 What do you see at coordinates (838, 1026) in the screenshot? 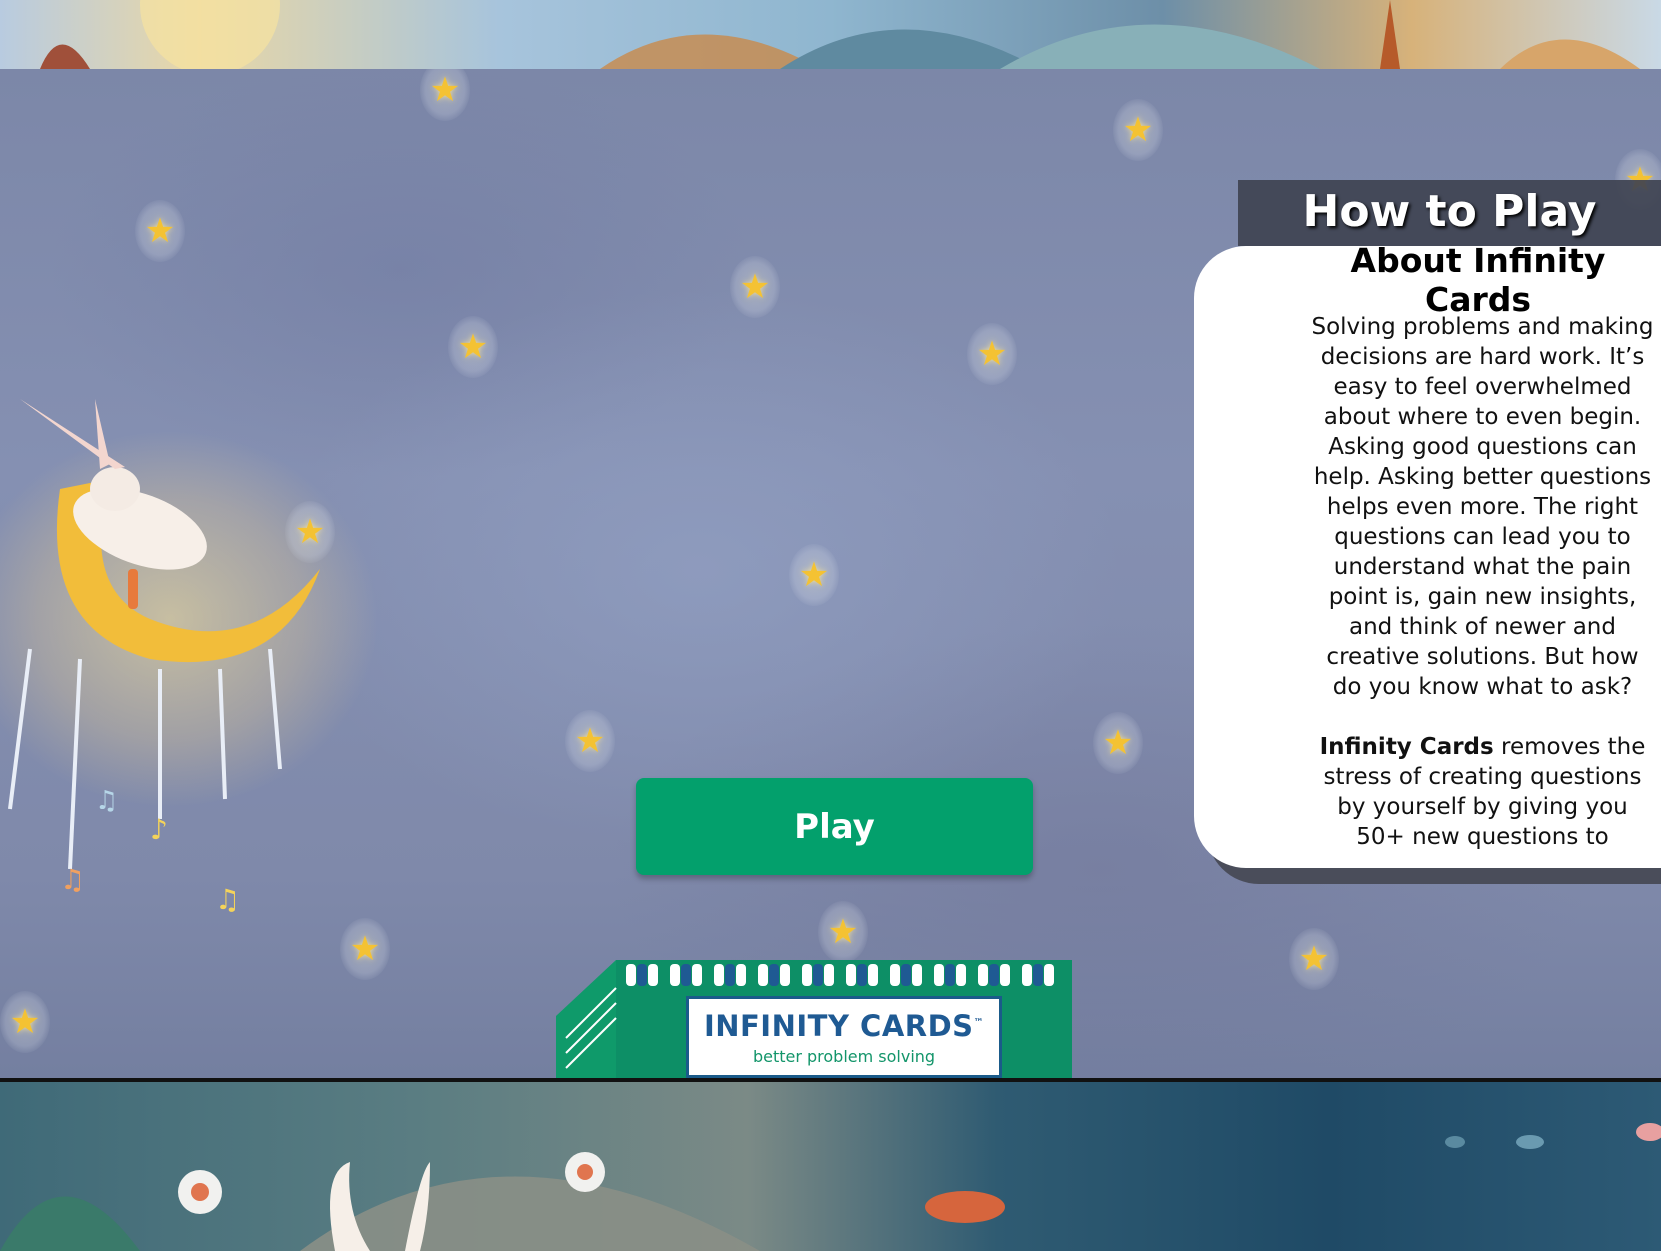
I see `deck-title: INFINITY CARDS` at bounding box center [838, 1026].